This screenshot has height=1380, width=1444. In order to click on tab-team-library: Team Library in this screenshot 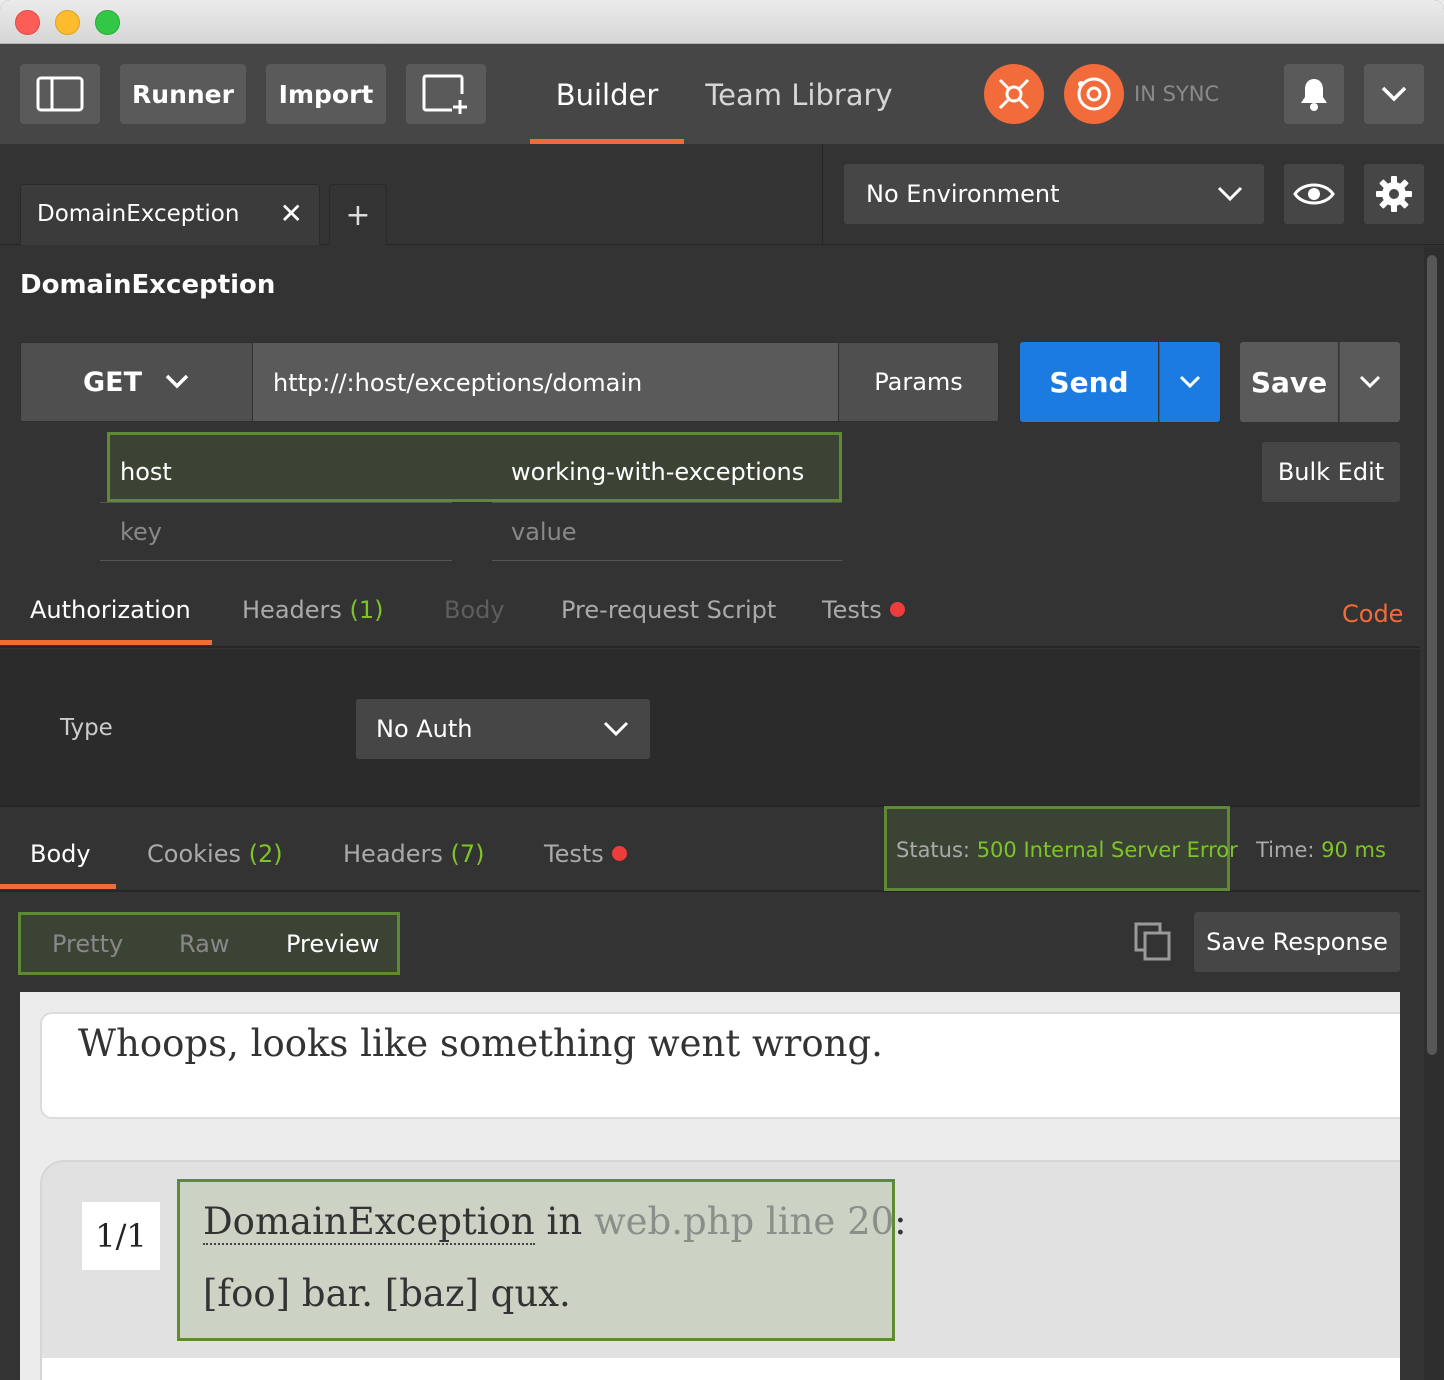, I will do `click(799, 104)`.